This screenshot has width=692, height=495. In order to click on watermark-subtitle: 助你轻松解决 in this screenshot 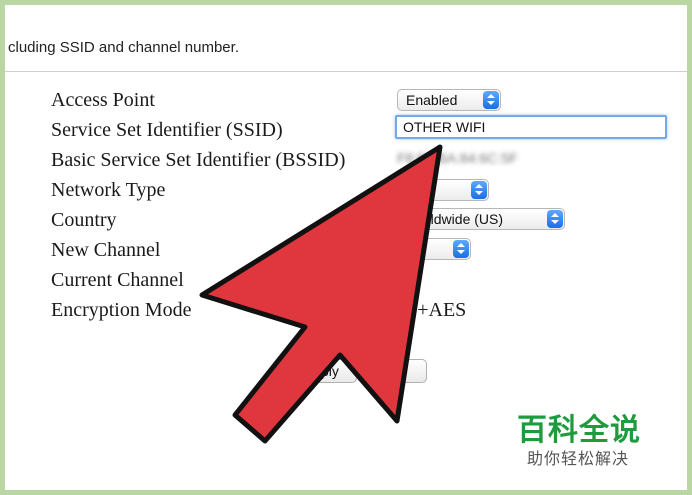, I will do `click(578, 459)`.